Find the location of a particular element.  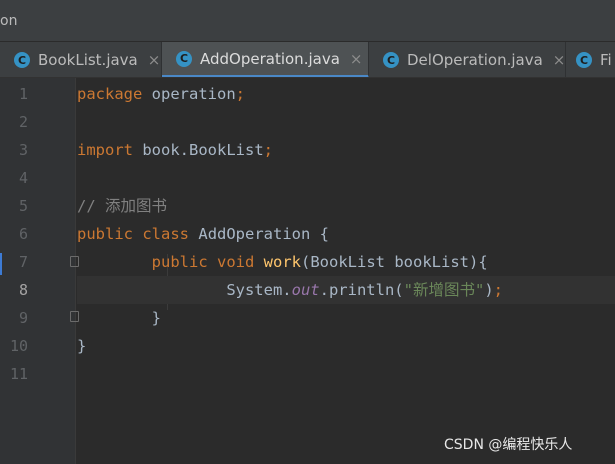

window-title: on is located at coordinates (9, 21).